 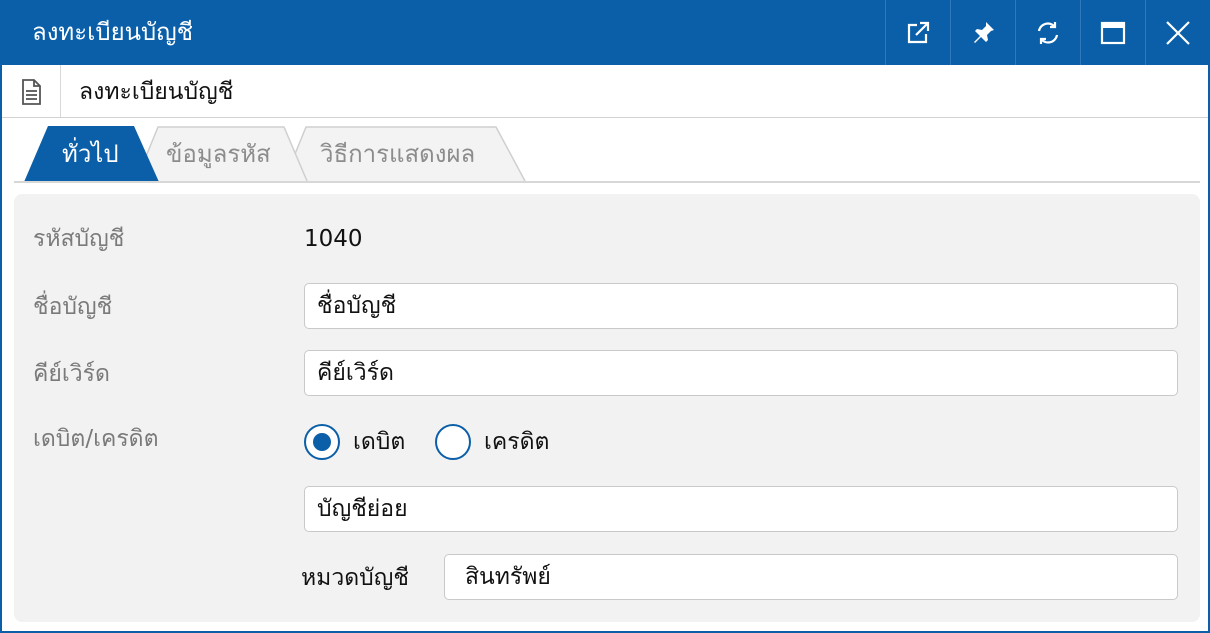 What do you see at coordinates (156, 92) in the screenshot?
I see `sub-header-title: ลงทะเบียนบัญชี` at bounding box center [156, 92].